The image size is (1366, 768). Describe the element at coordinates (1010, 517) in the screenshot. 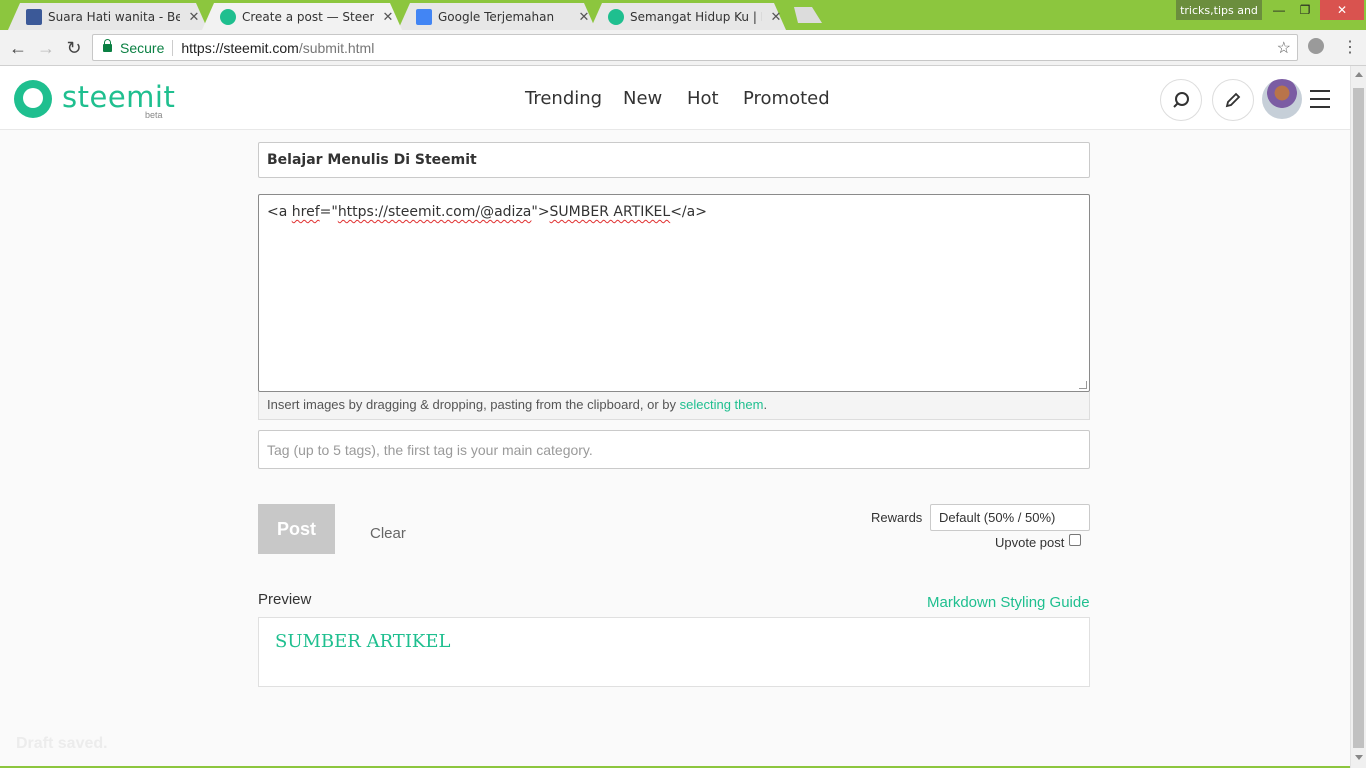

I see `rewards-select: Default (50% / 50%)` at that location.